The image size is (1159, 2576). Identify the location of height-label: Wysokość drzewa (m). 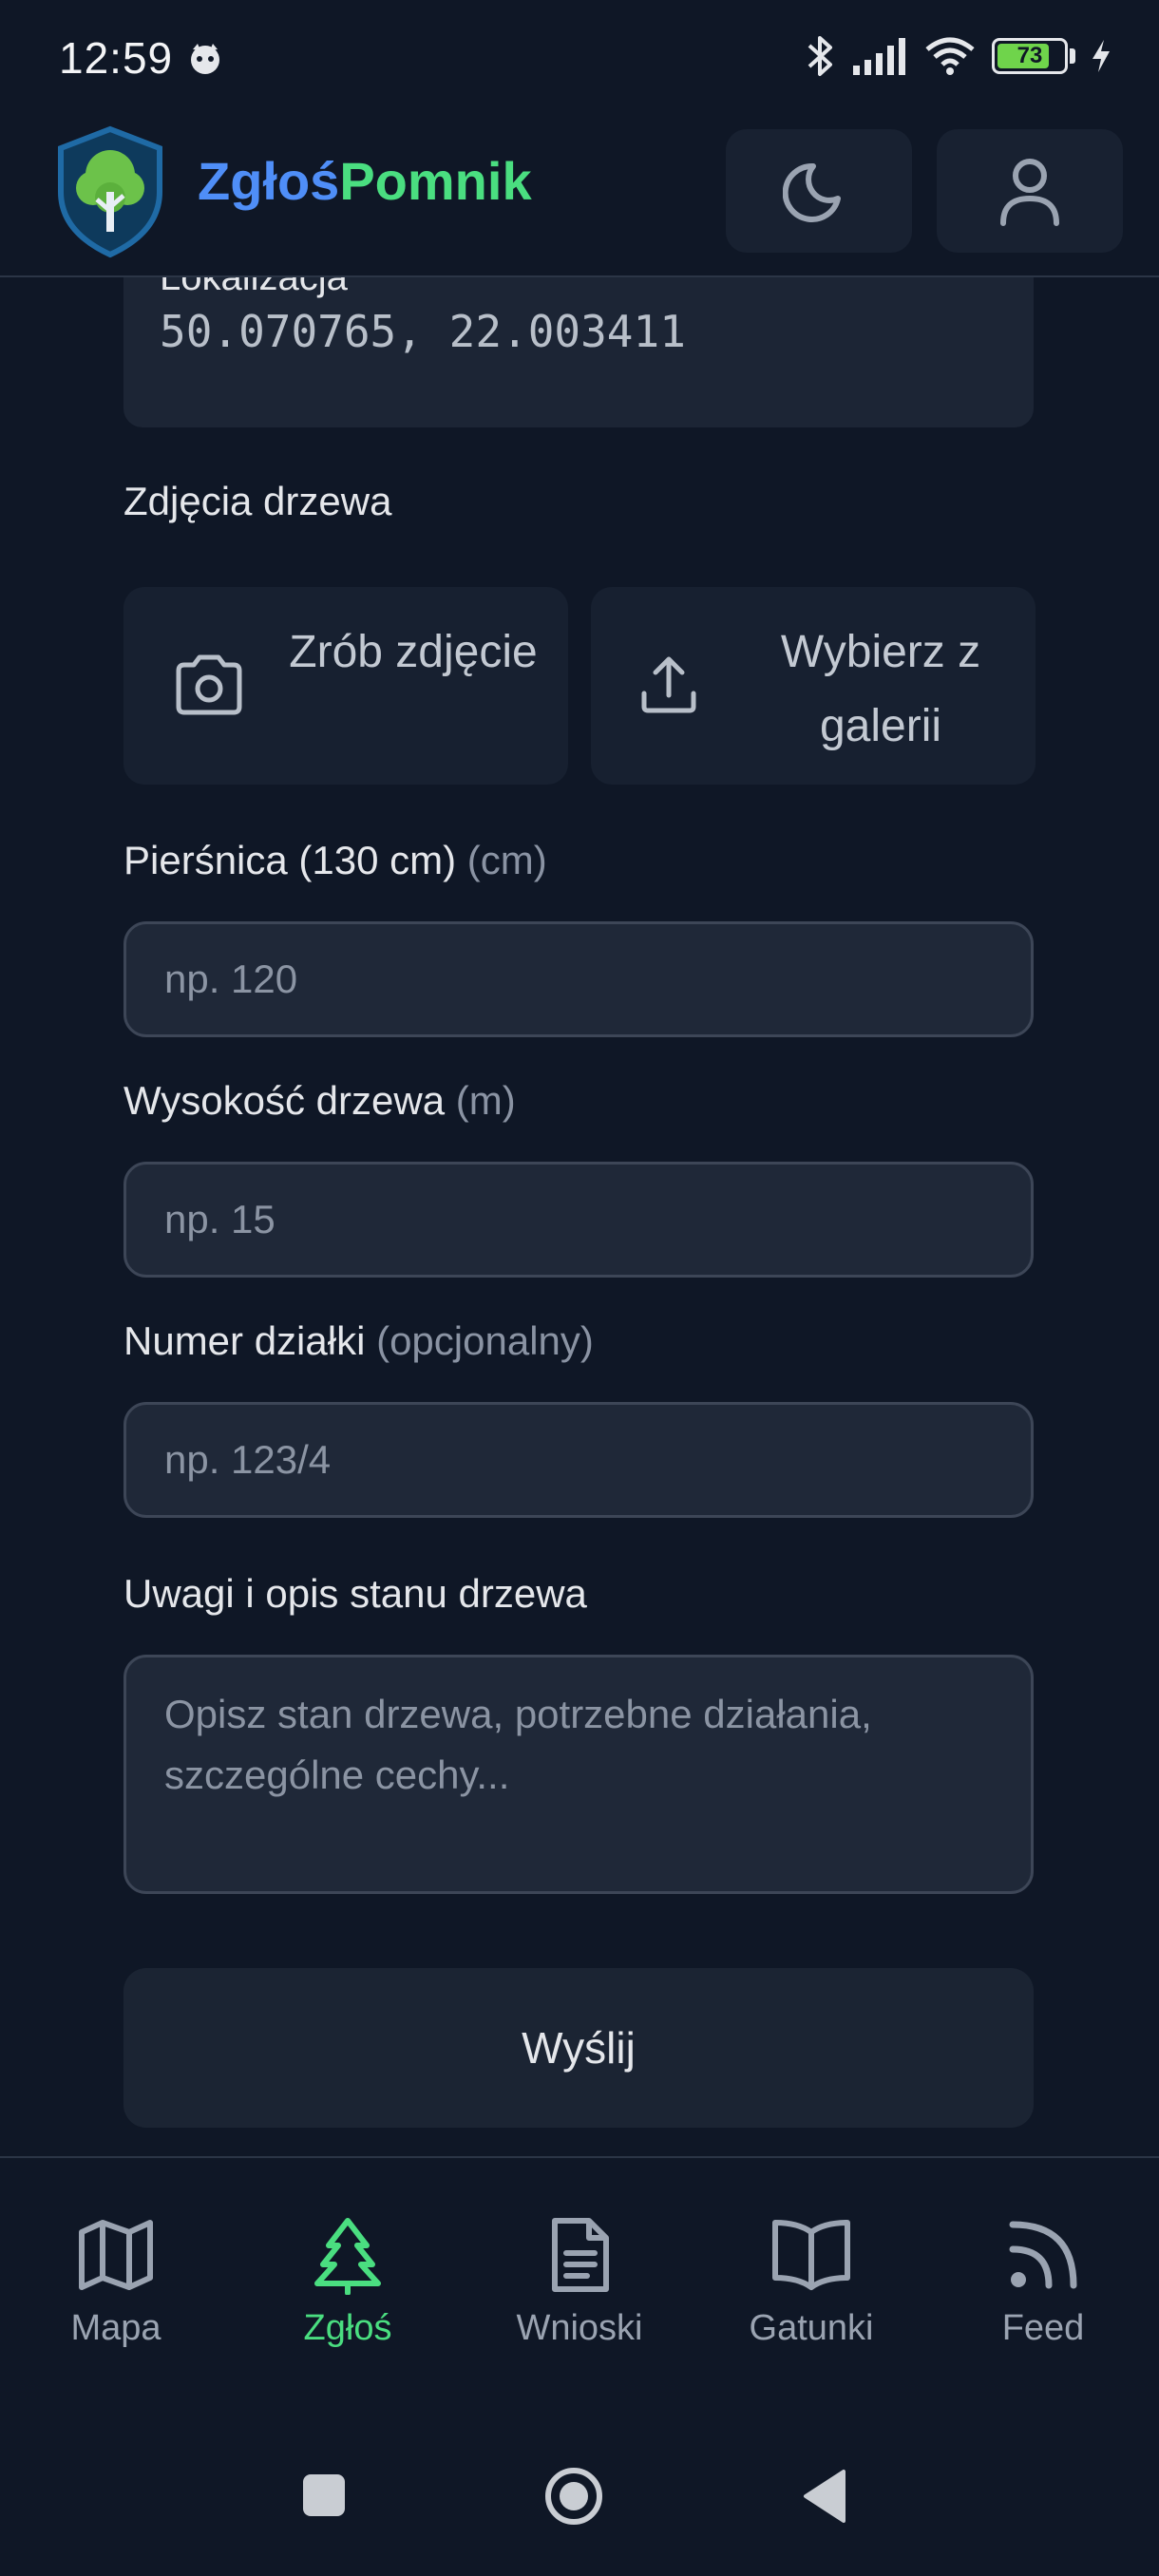
(320, 1101).